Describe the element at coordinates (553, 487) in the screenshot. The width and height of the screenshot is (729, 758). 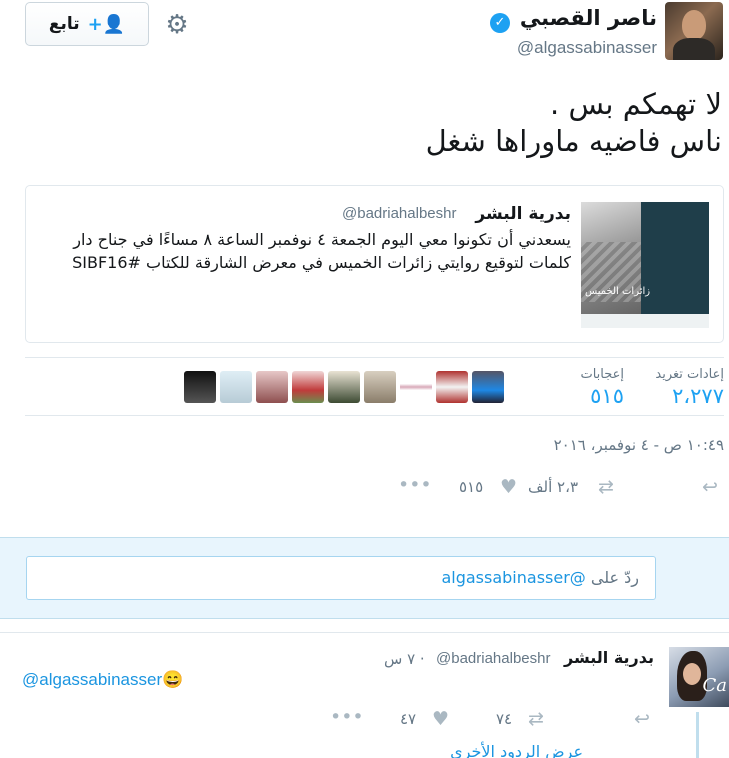
I see `retweet-count: ٢،٣ ألف` at that location.